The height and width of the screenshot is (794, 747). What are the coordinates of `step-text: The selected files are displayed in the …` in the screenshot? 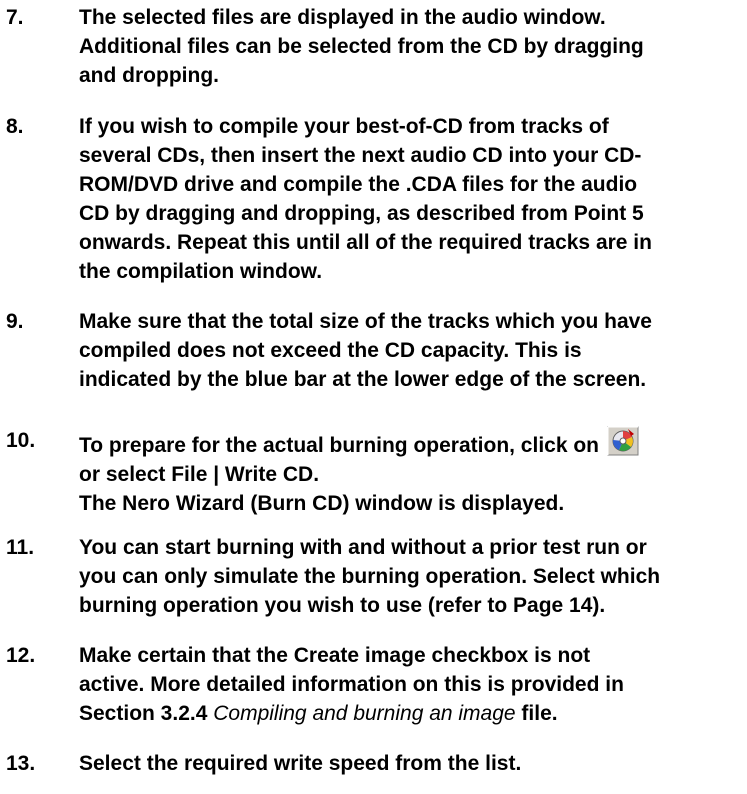 It's located at (409, 46).